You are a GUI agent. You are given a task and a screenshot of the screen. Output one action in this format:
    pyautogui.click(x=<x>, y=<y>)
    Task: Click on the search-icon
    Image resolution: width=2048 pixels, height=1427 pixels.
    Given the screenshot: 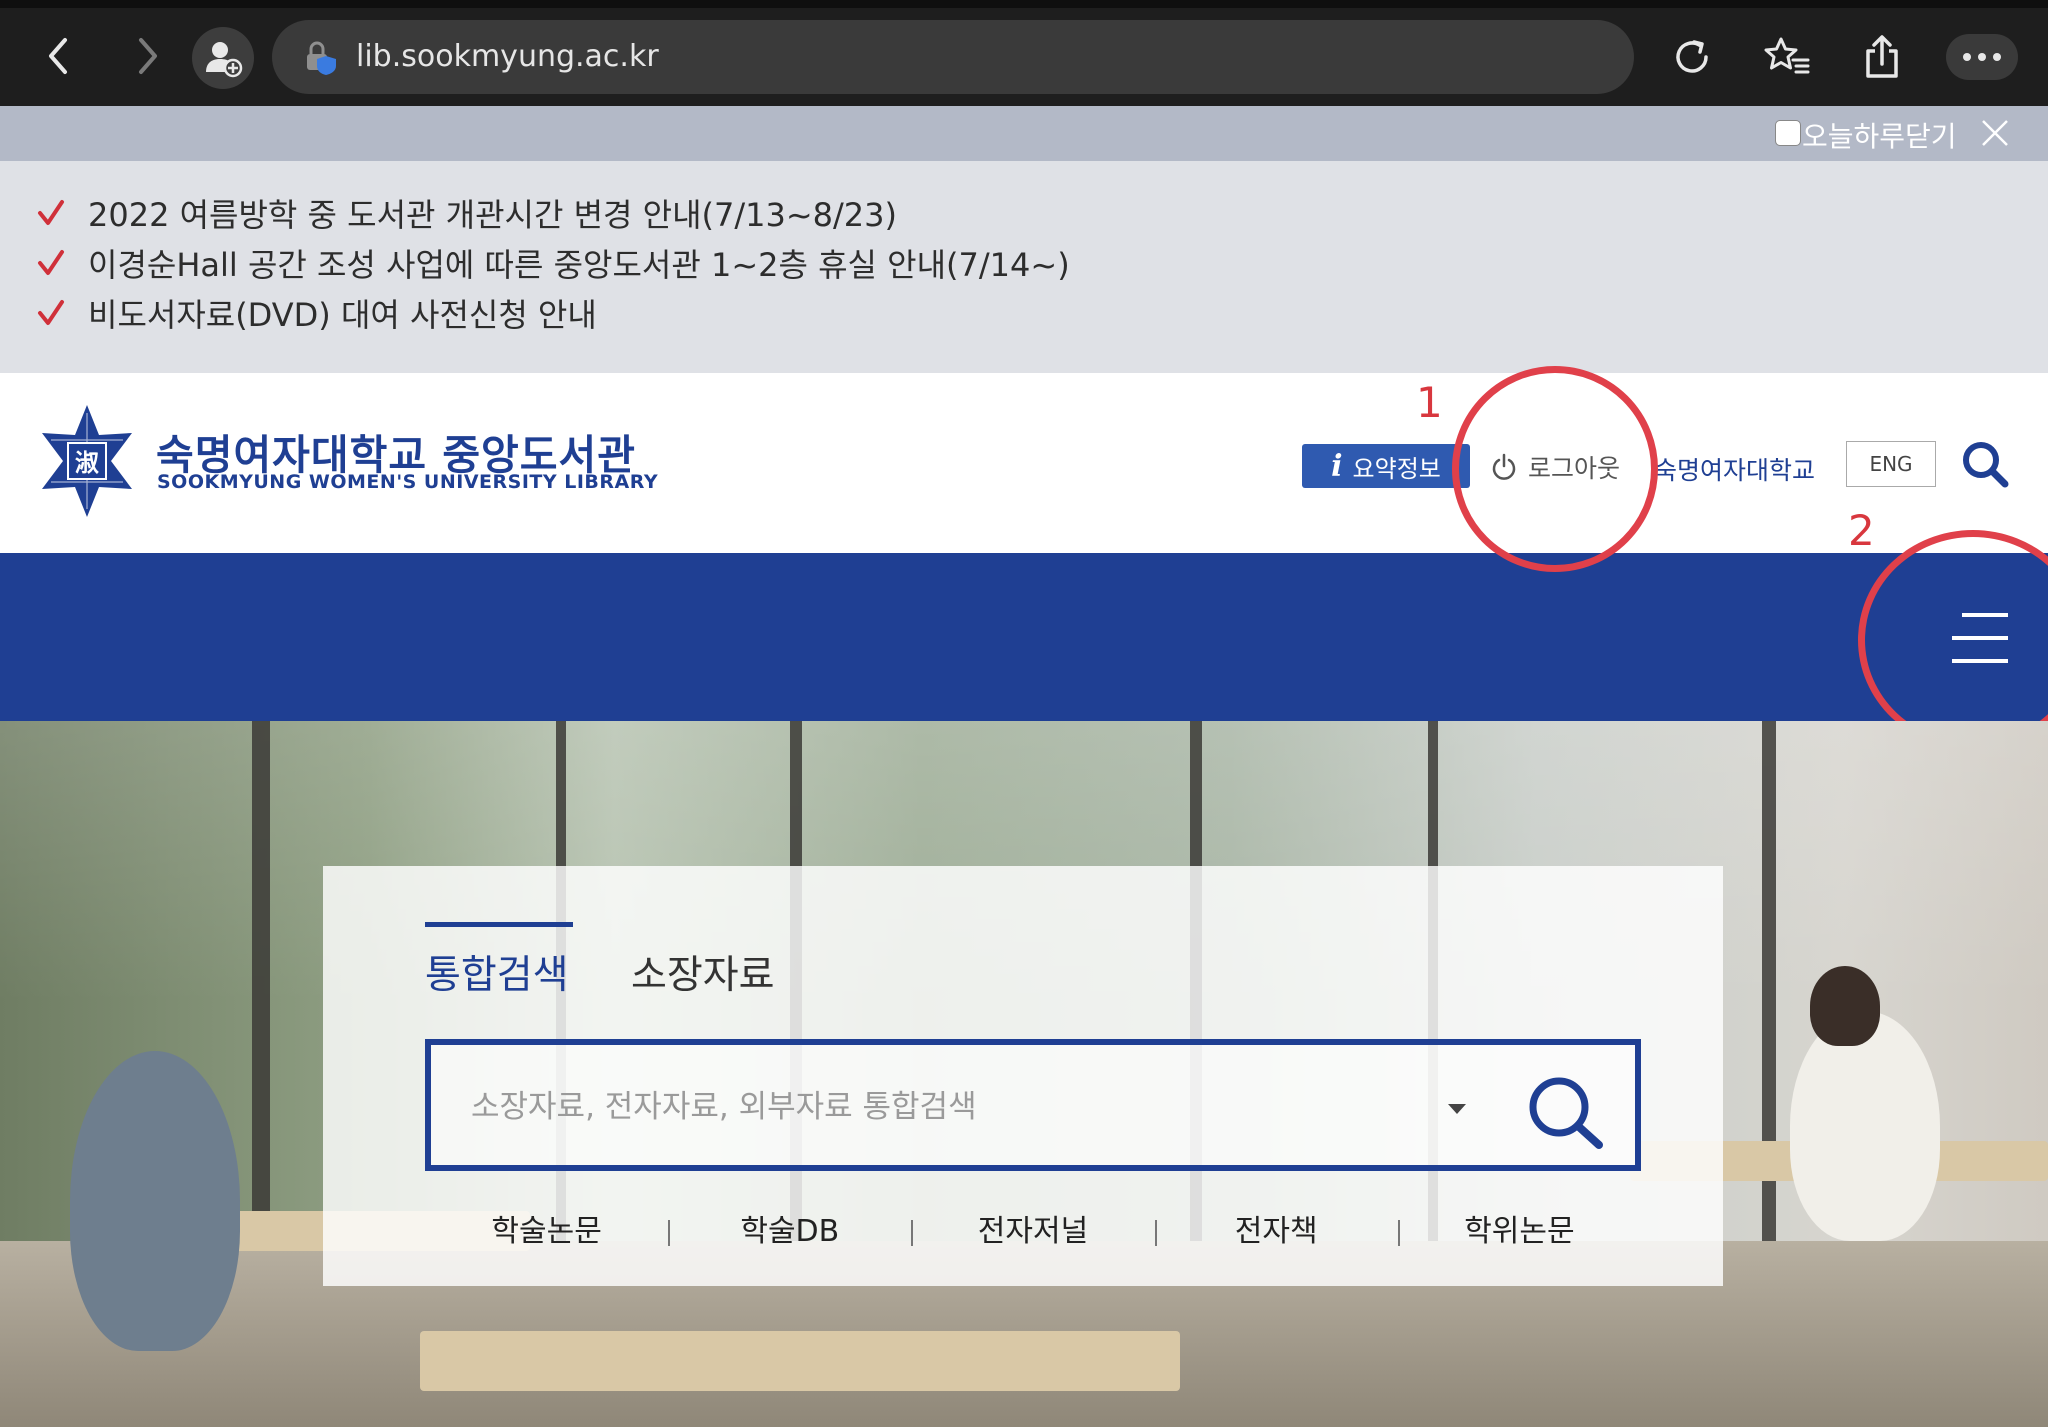 What is the action you would take?
    pyautogui.click(x=1985, y=464)
    